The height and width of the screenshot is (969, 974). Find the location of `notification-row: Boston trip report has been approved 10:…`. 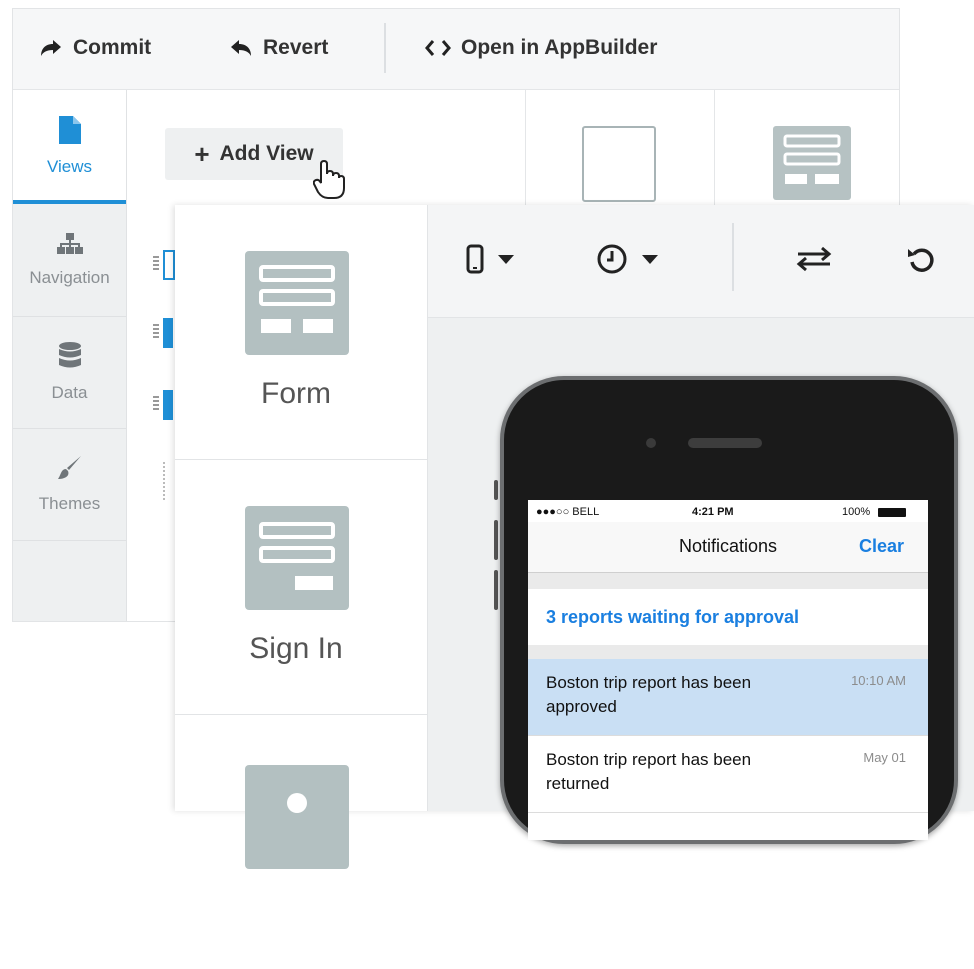

notification-row: Boston trip report has been approved 10:… is located at coordinates (728, 697).